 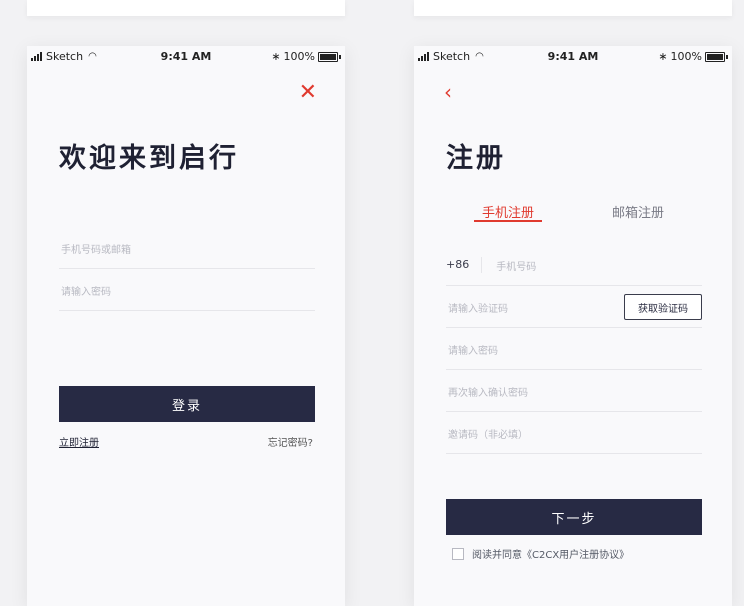 I want to click on account-input: 手机号码或邮箱, so click(x=187, y=248).